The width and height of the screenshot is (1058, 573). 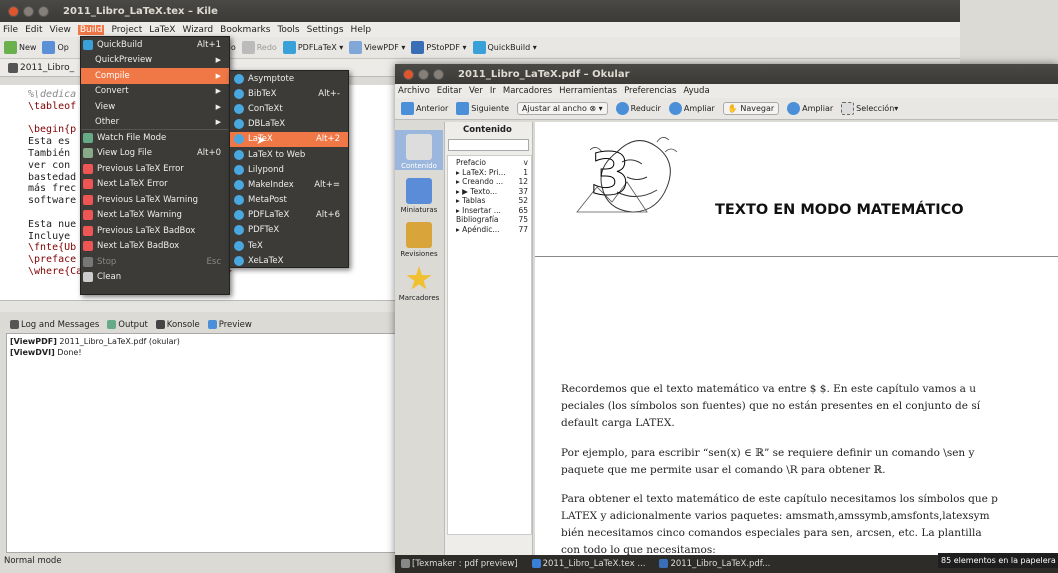 What do you see at coordinates (197, 30) in the screenshot?
I see `menu-wizard: Wizard` at bounding box center [197, 30].